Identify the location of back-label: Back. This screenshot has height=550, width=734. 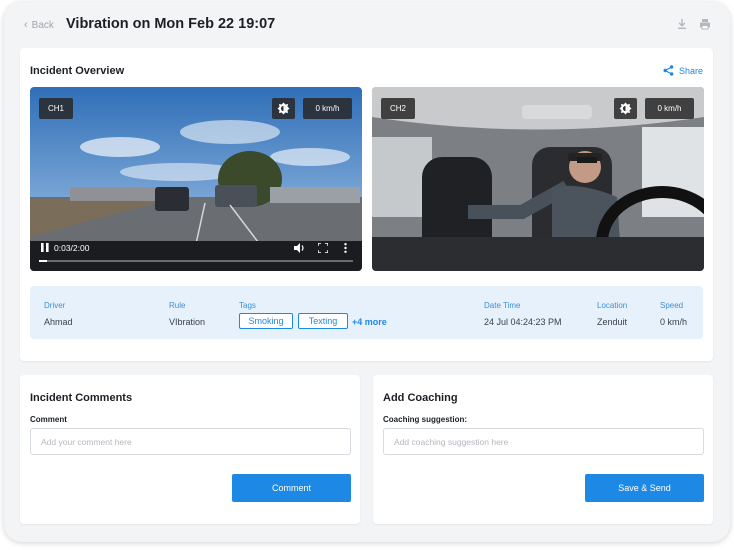
(42, 25).